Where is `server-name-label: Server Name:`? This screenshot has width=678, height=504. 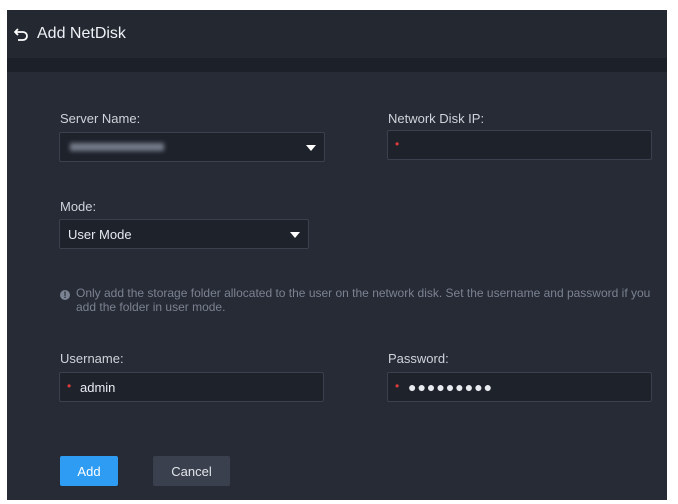
server-name-label: Server Name: is located at coordinates (100, 118).